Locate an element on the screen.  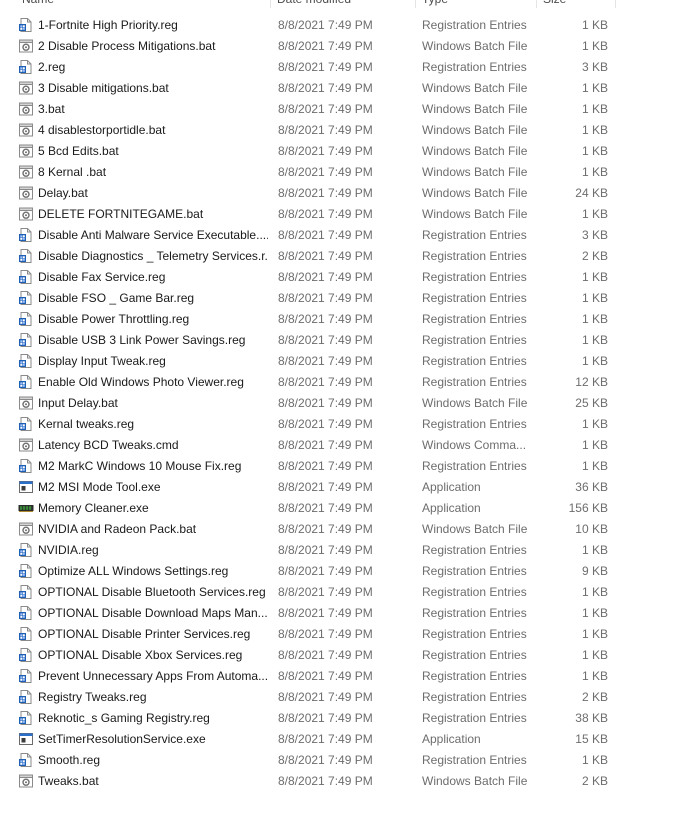
file-name: Disable Fax Service.reg is located at coordinates (102, 277).